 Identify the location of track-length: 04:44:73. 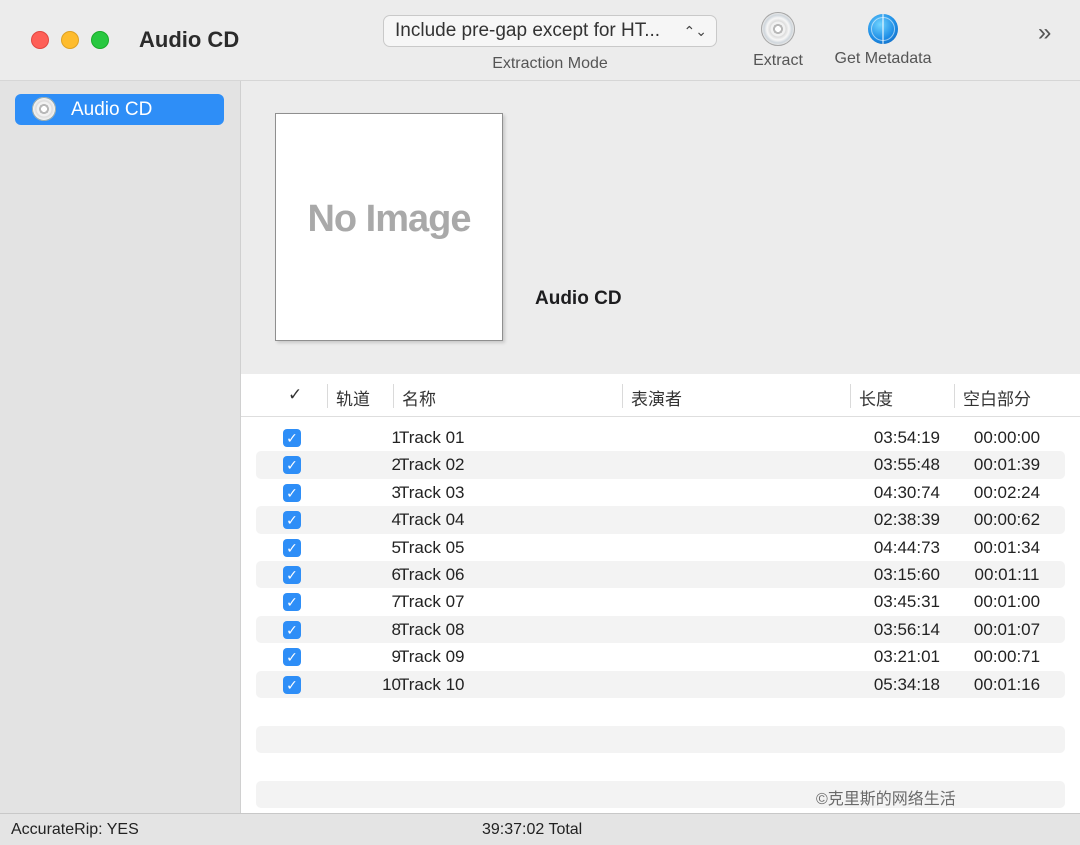
(906, 547).